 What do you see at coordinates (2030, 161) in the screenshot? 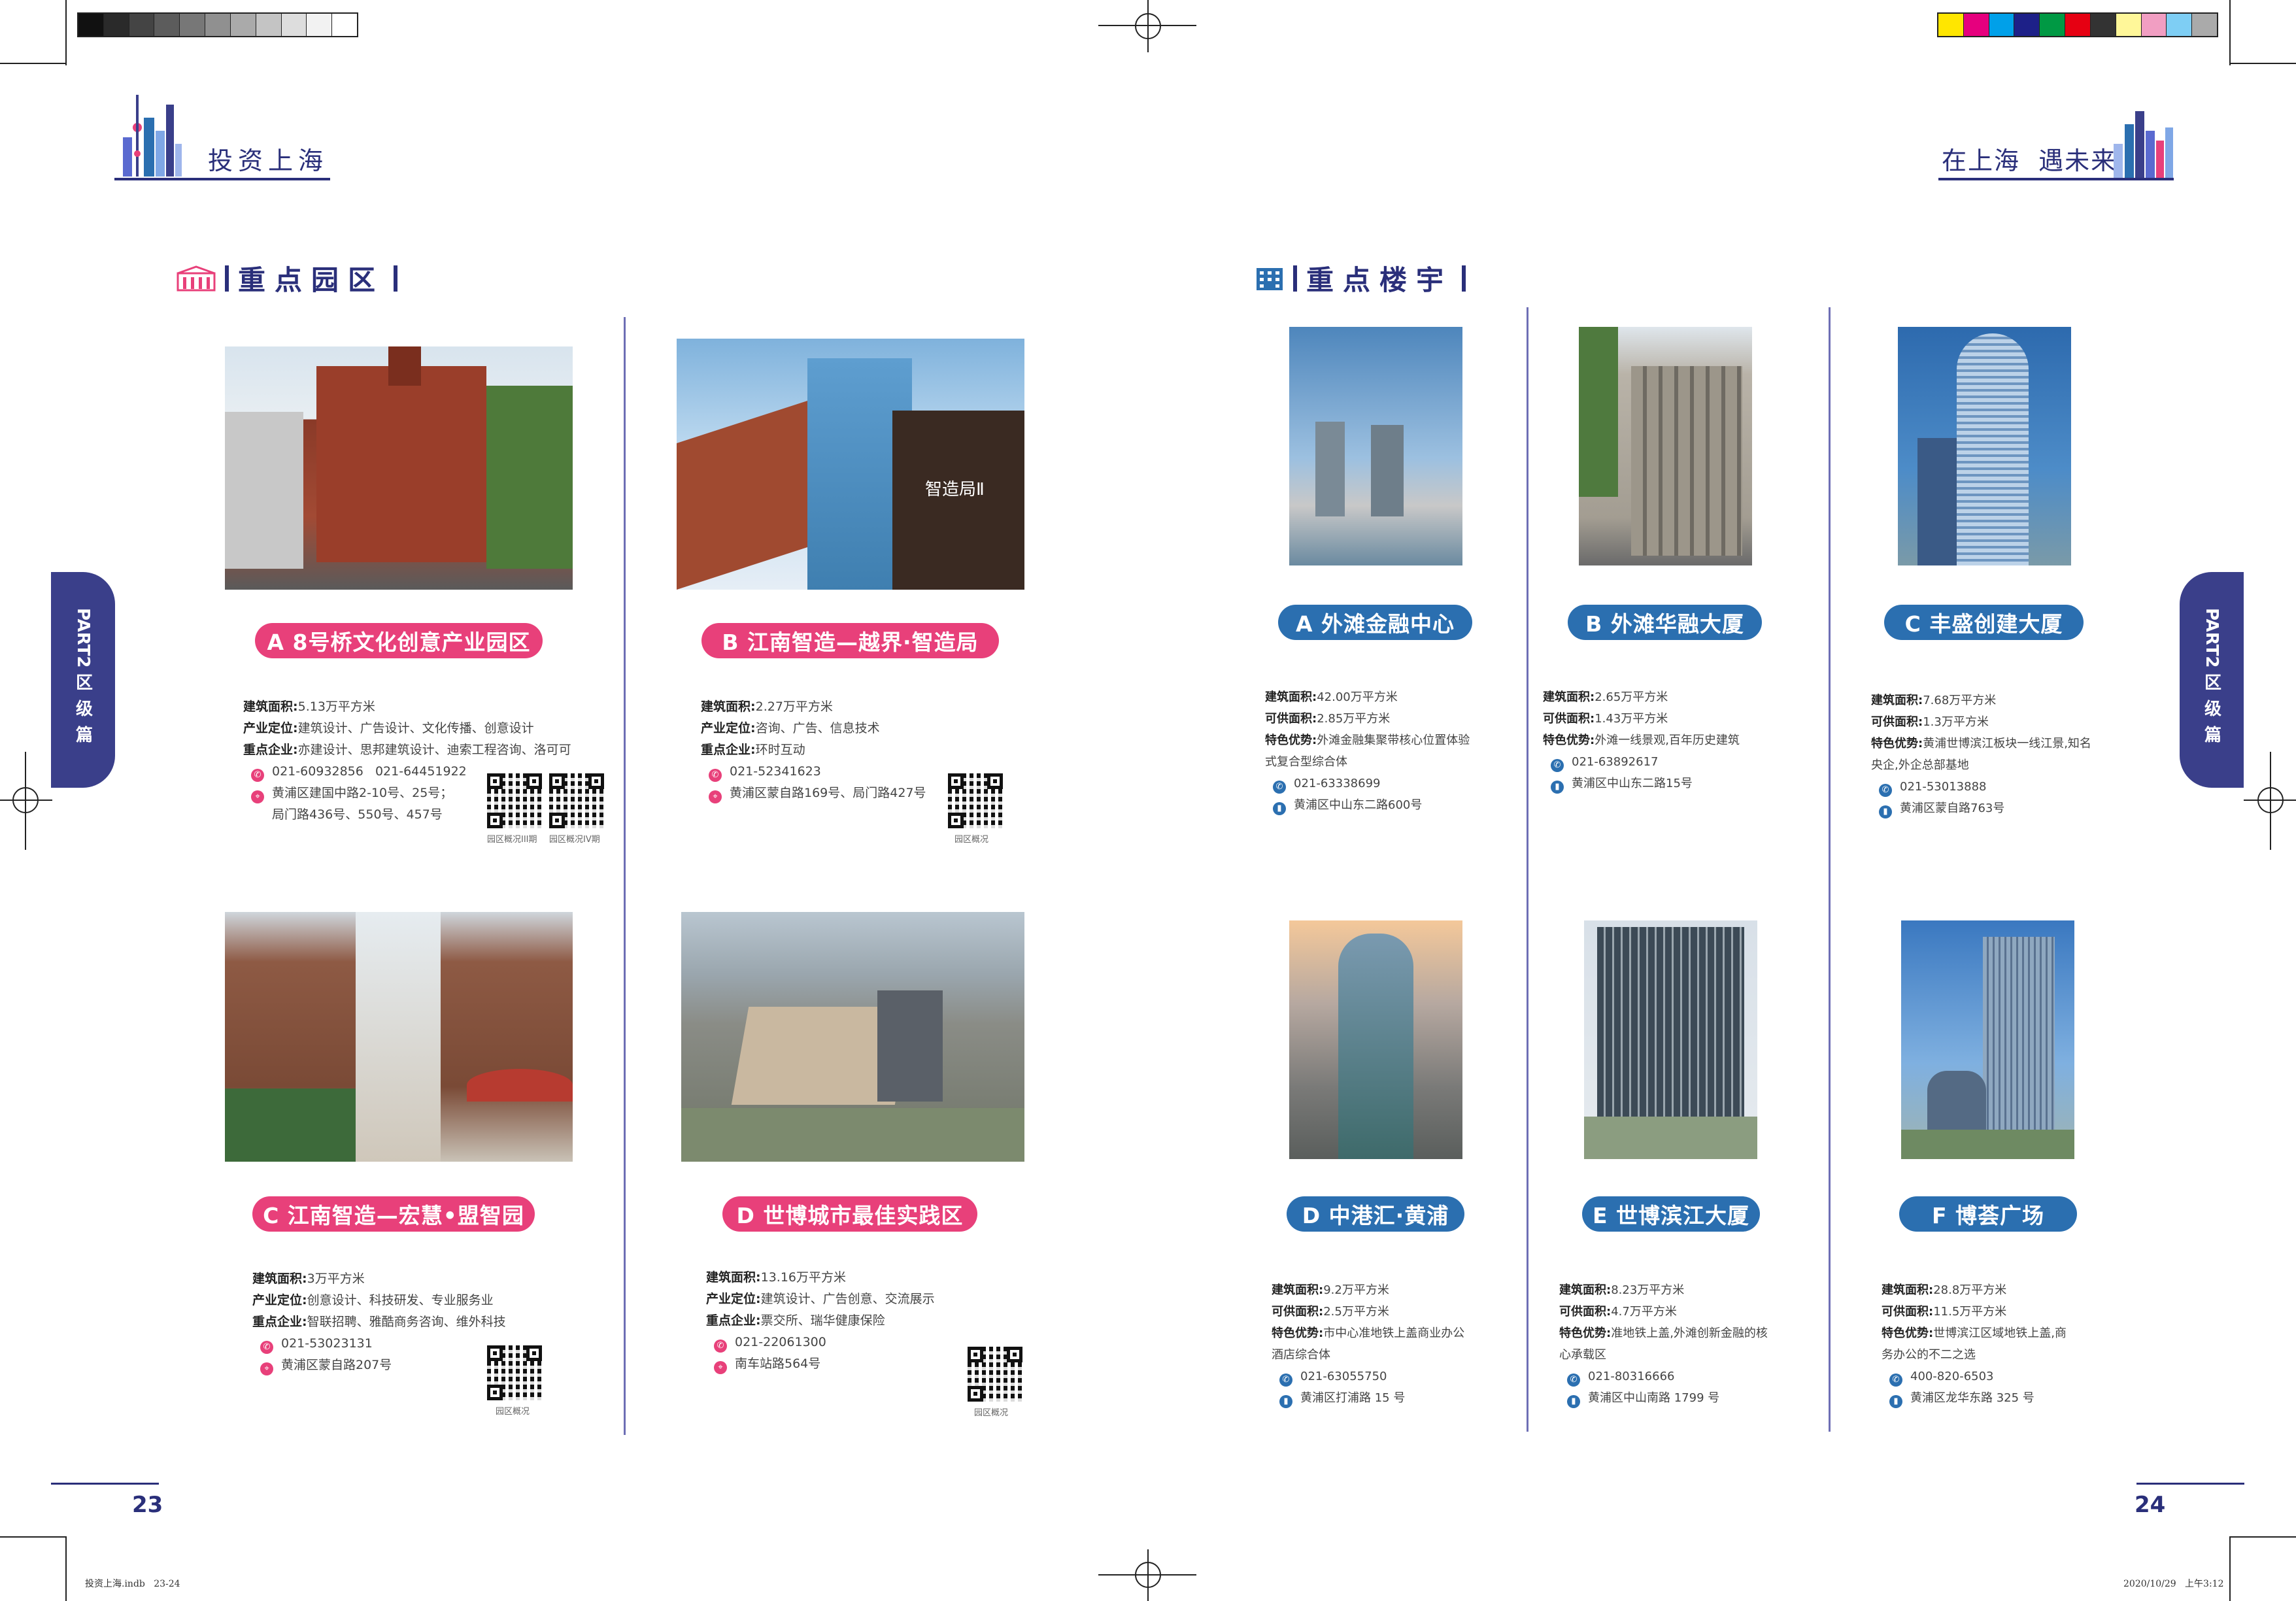
I see `header-right-title: 在上海 遇未来` at bounding box center [2030, 161].